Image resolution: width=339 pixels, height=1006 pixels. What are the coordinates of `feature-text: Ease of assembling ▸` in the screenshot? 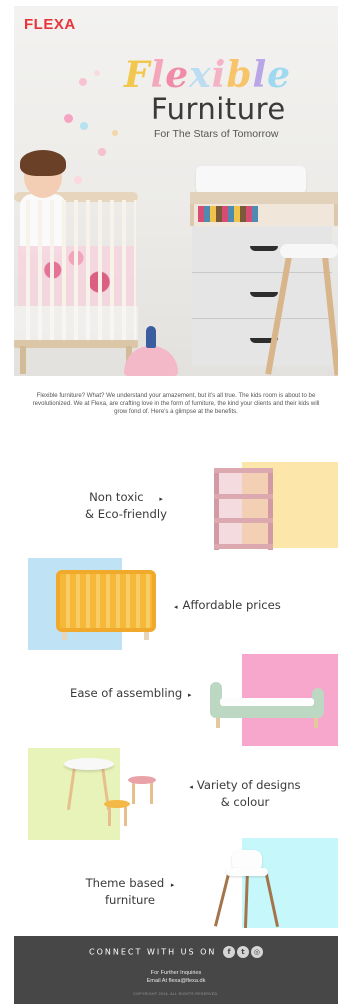 It's located at (140, 694).